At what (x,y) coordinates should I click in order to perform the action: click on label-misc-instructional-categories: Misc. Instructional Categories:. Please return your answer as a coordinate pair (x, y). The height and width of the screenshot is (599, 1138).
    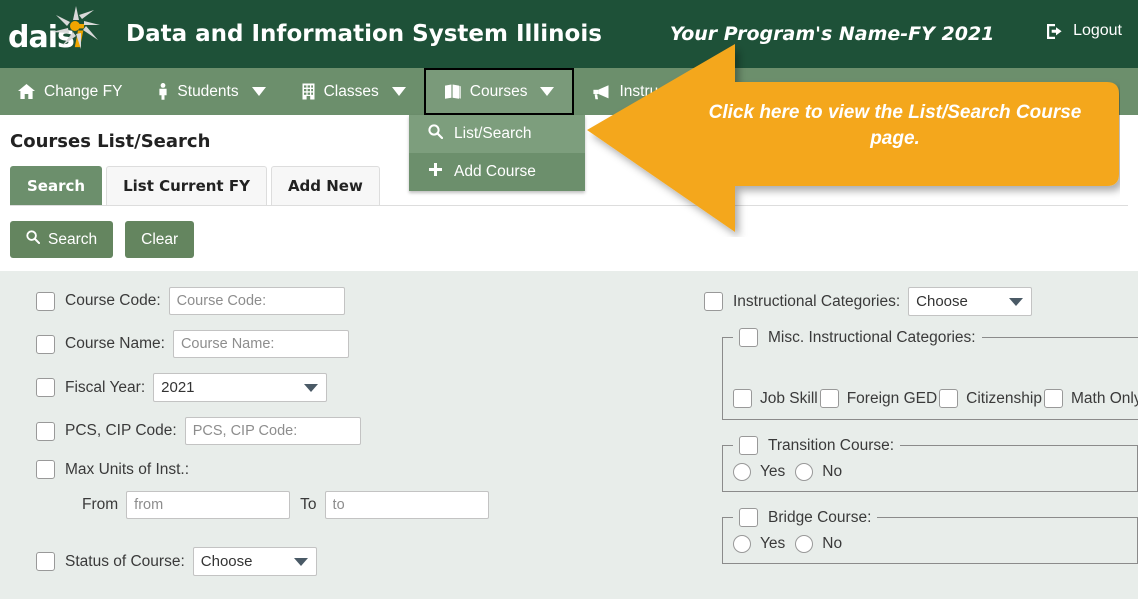
    Looking at the image, I should click on (872, 337).